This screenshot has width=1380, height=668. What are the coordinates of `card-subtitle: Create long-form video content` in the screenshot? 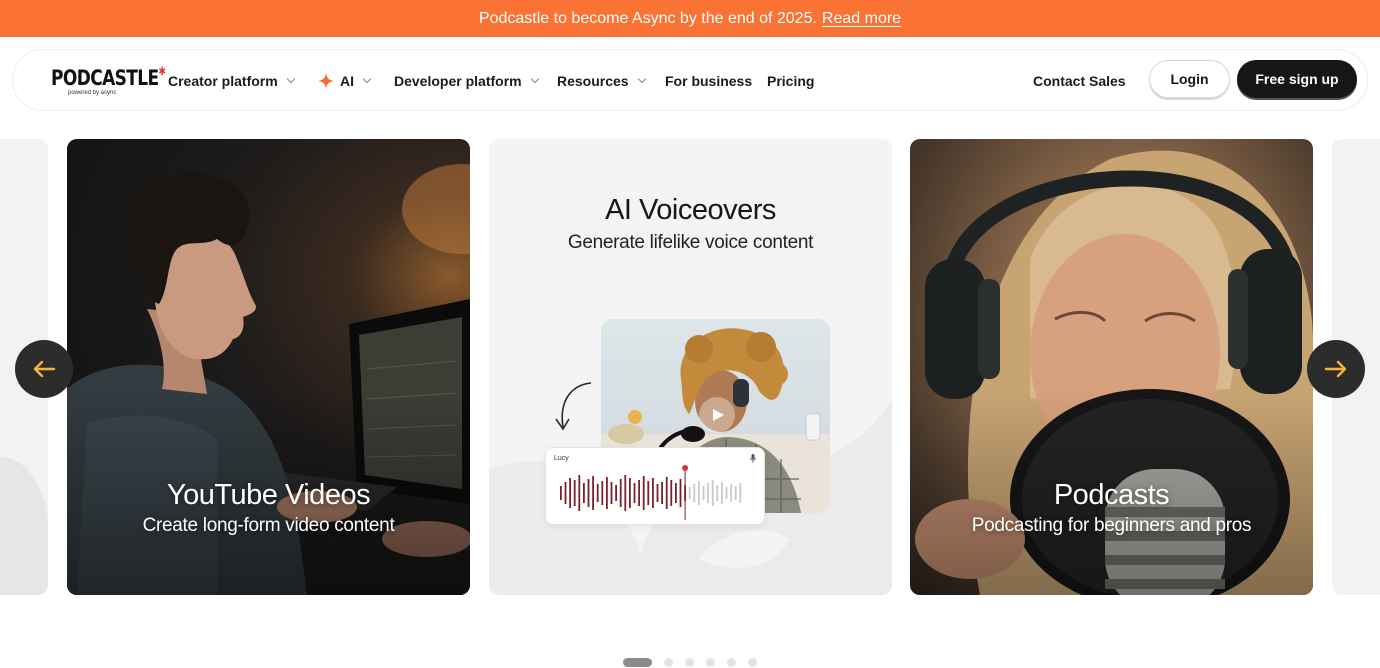 It's located at (268, 525).